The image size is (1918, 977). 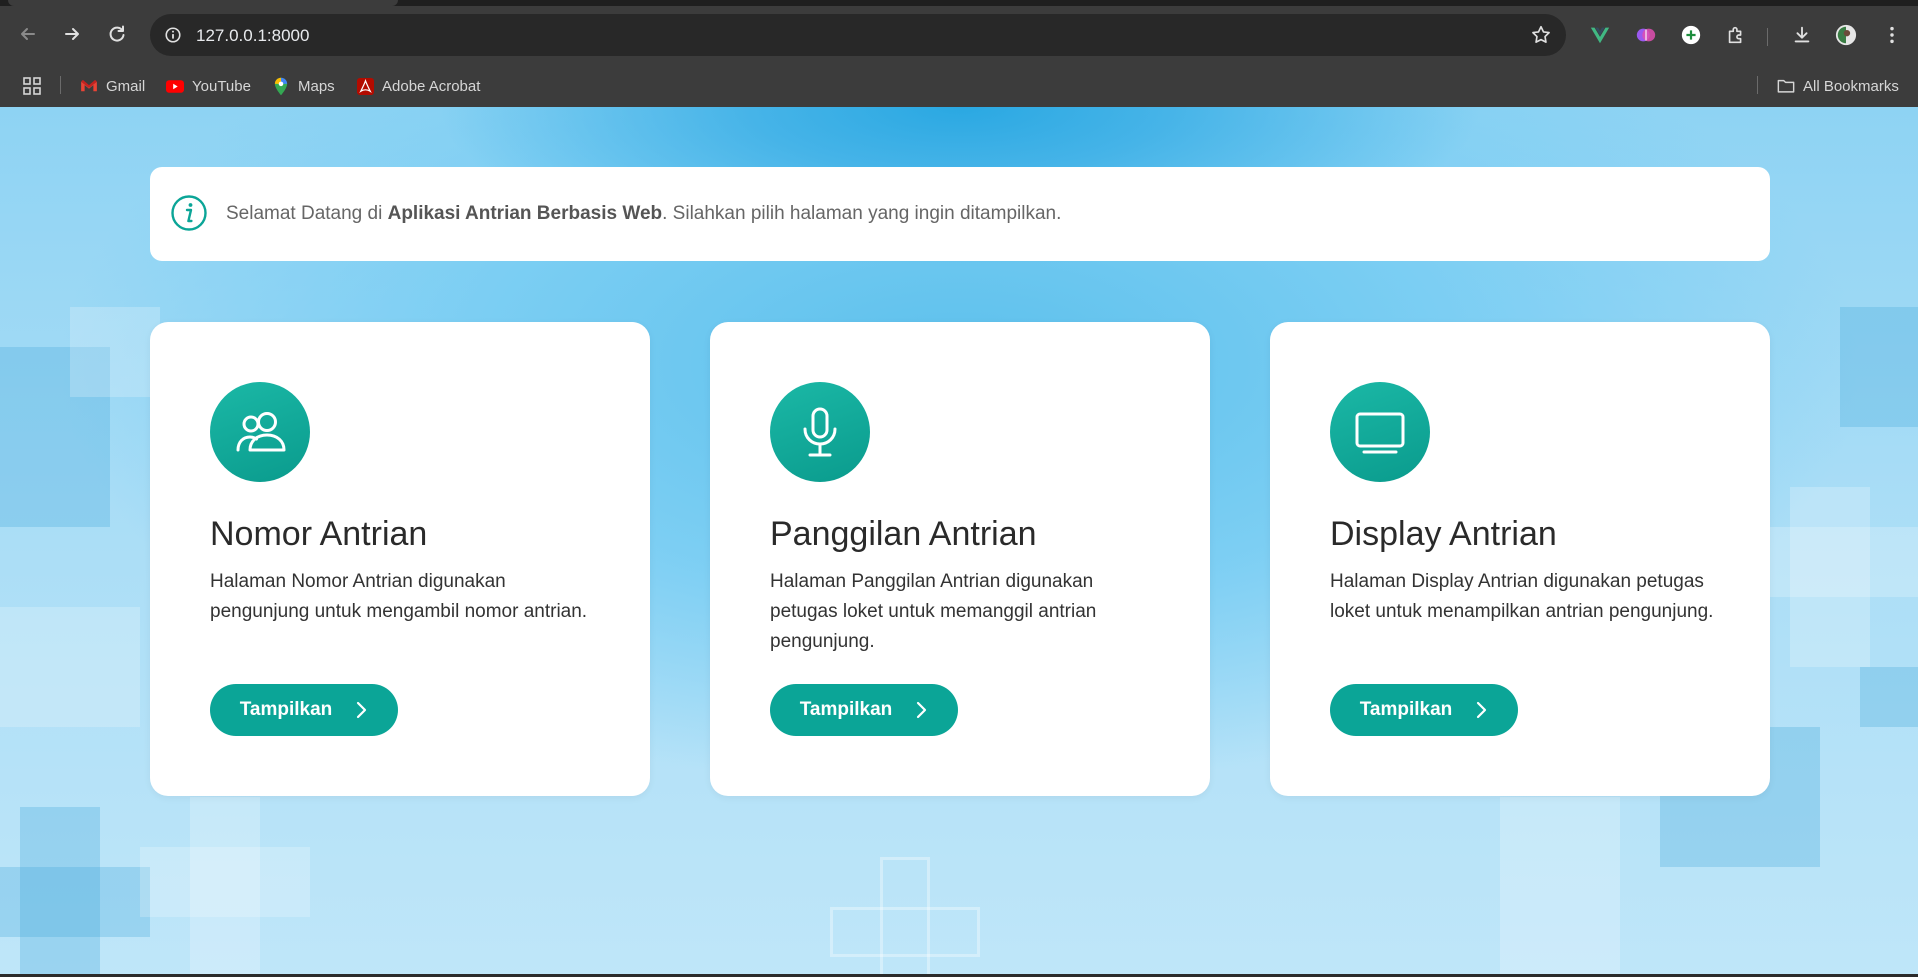 What do you see at coordinates (1736, 35) in the screenshot?
I see `extensions-puzzle-icon` at bounding box center [1736, 35].